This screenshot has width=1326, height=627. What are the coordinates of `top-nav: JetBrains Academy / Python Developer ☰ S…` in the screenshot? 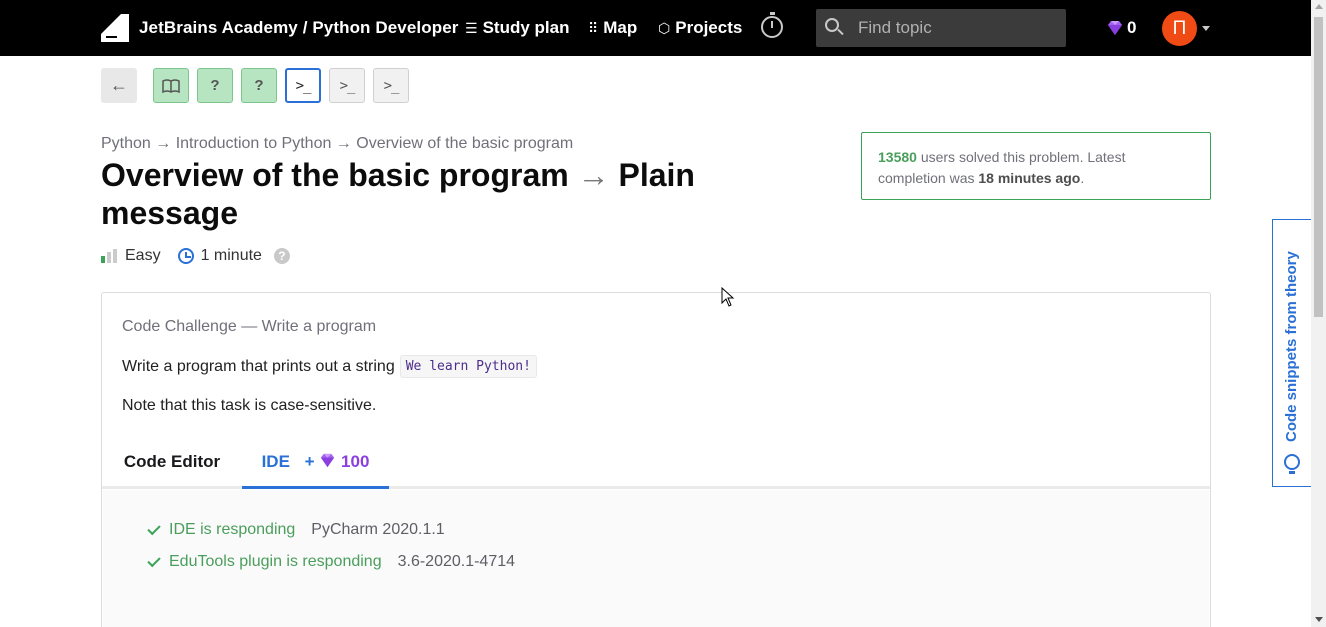 It's located at (655, 28).